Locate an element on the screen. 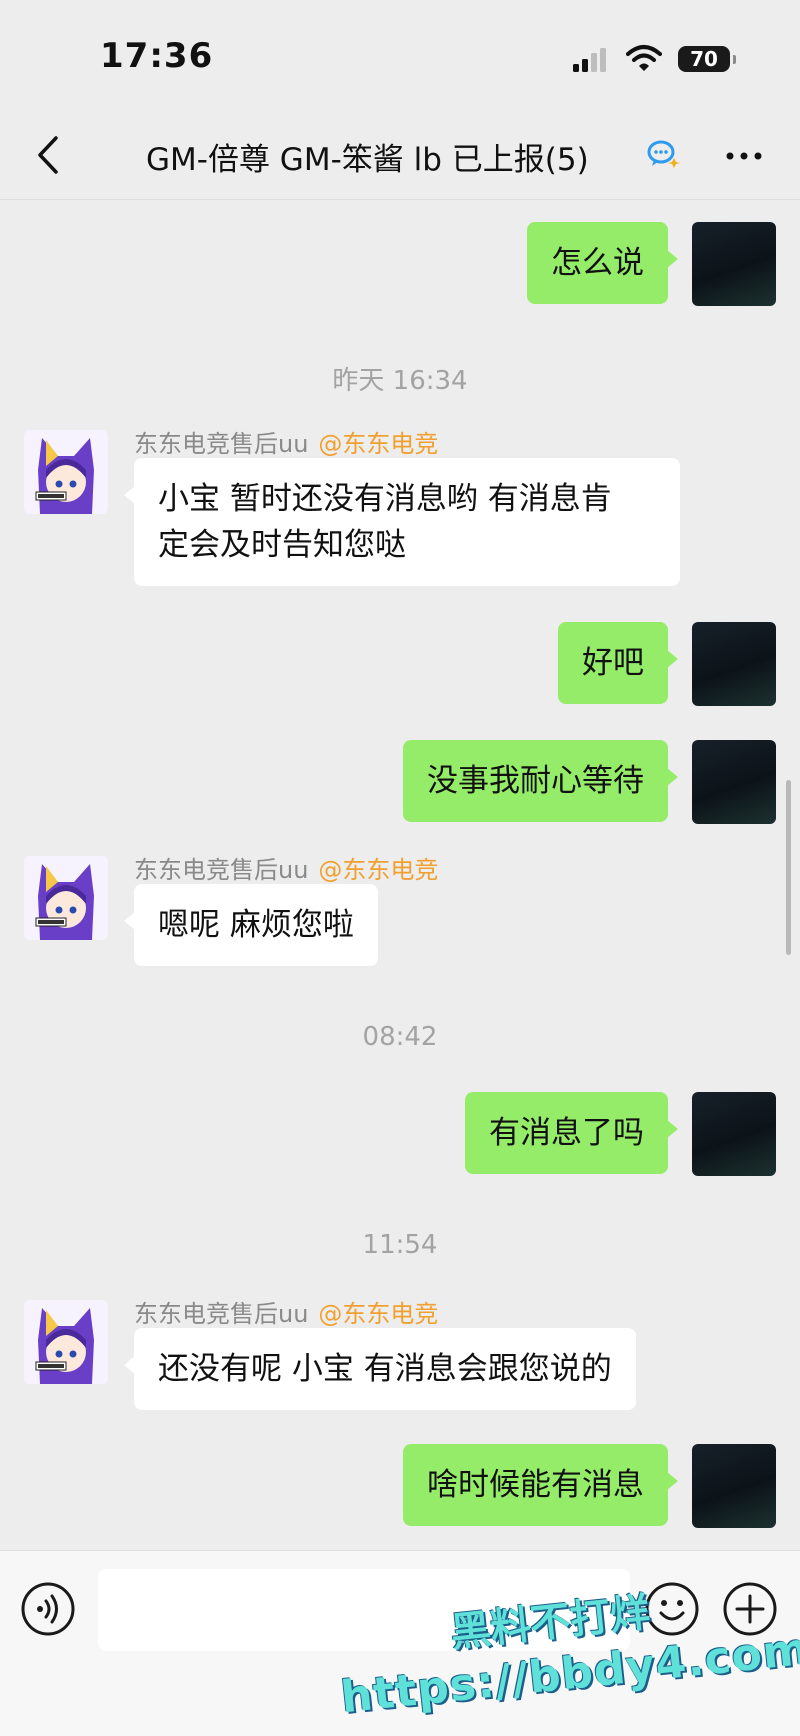 This screenshot has height=1736, width=800. status-bar: 17:36 70 is located at coordinates (400, 55).